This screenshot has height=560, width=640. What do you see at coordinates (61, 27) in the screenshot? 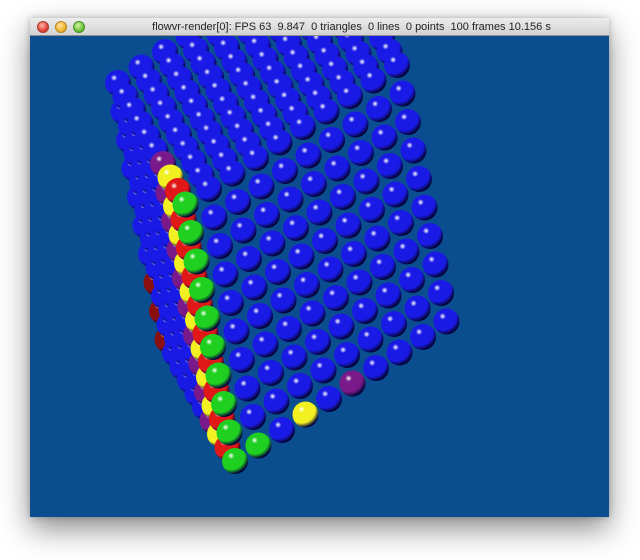
I see `minimize-button` at bounding box center [61, 27].